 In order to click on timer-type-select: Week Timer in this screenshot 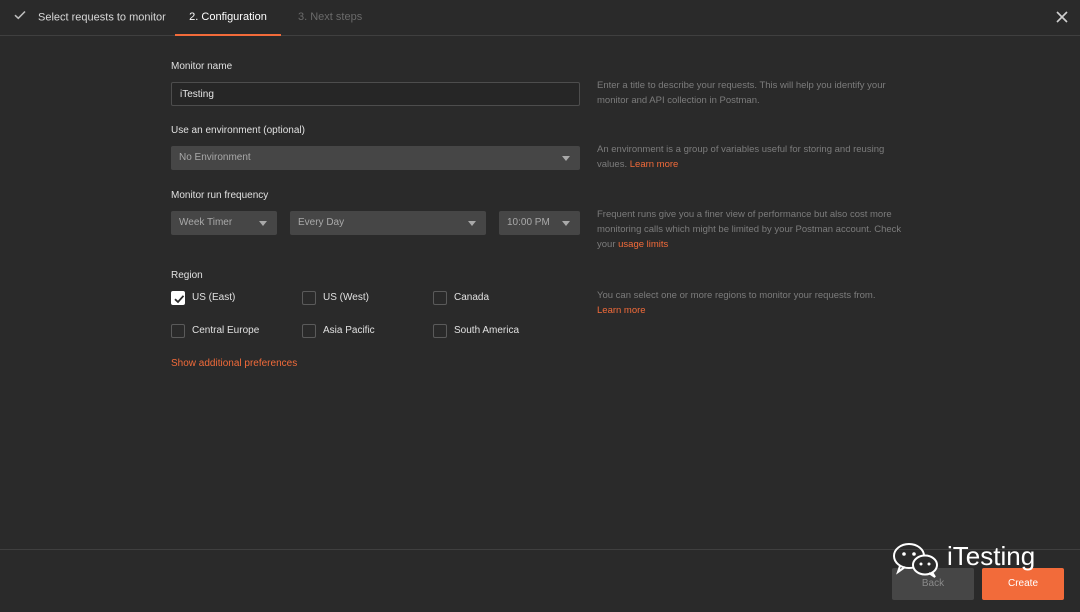, I will do `click(224, 223)`.